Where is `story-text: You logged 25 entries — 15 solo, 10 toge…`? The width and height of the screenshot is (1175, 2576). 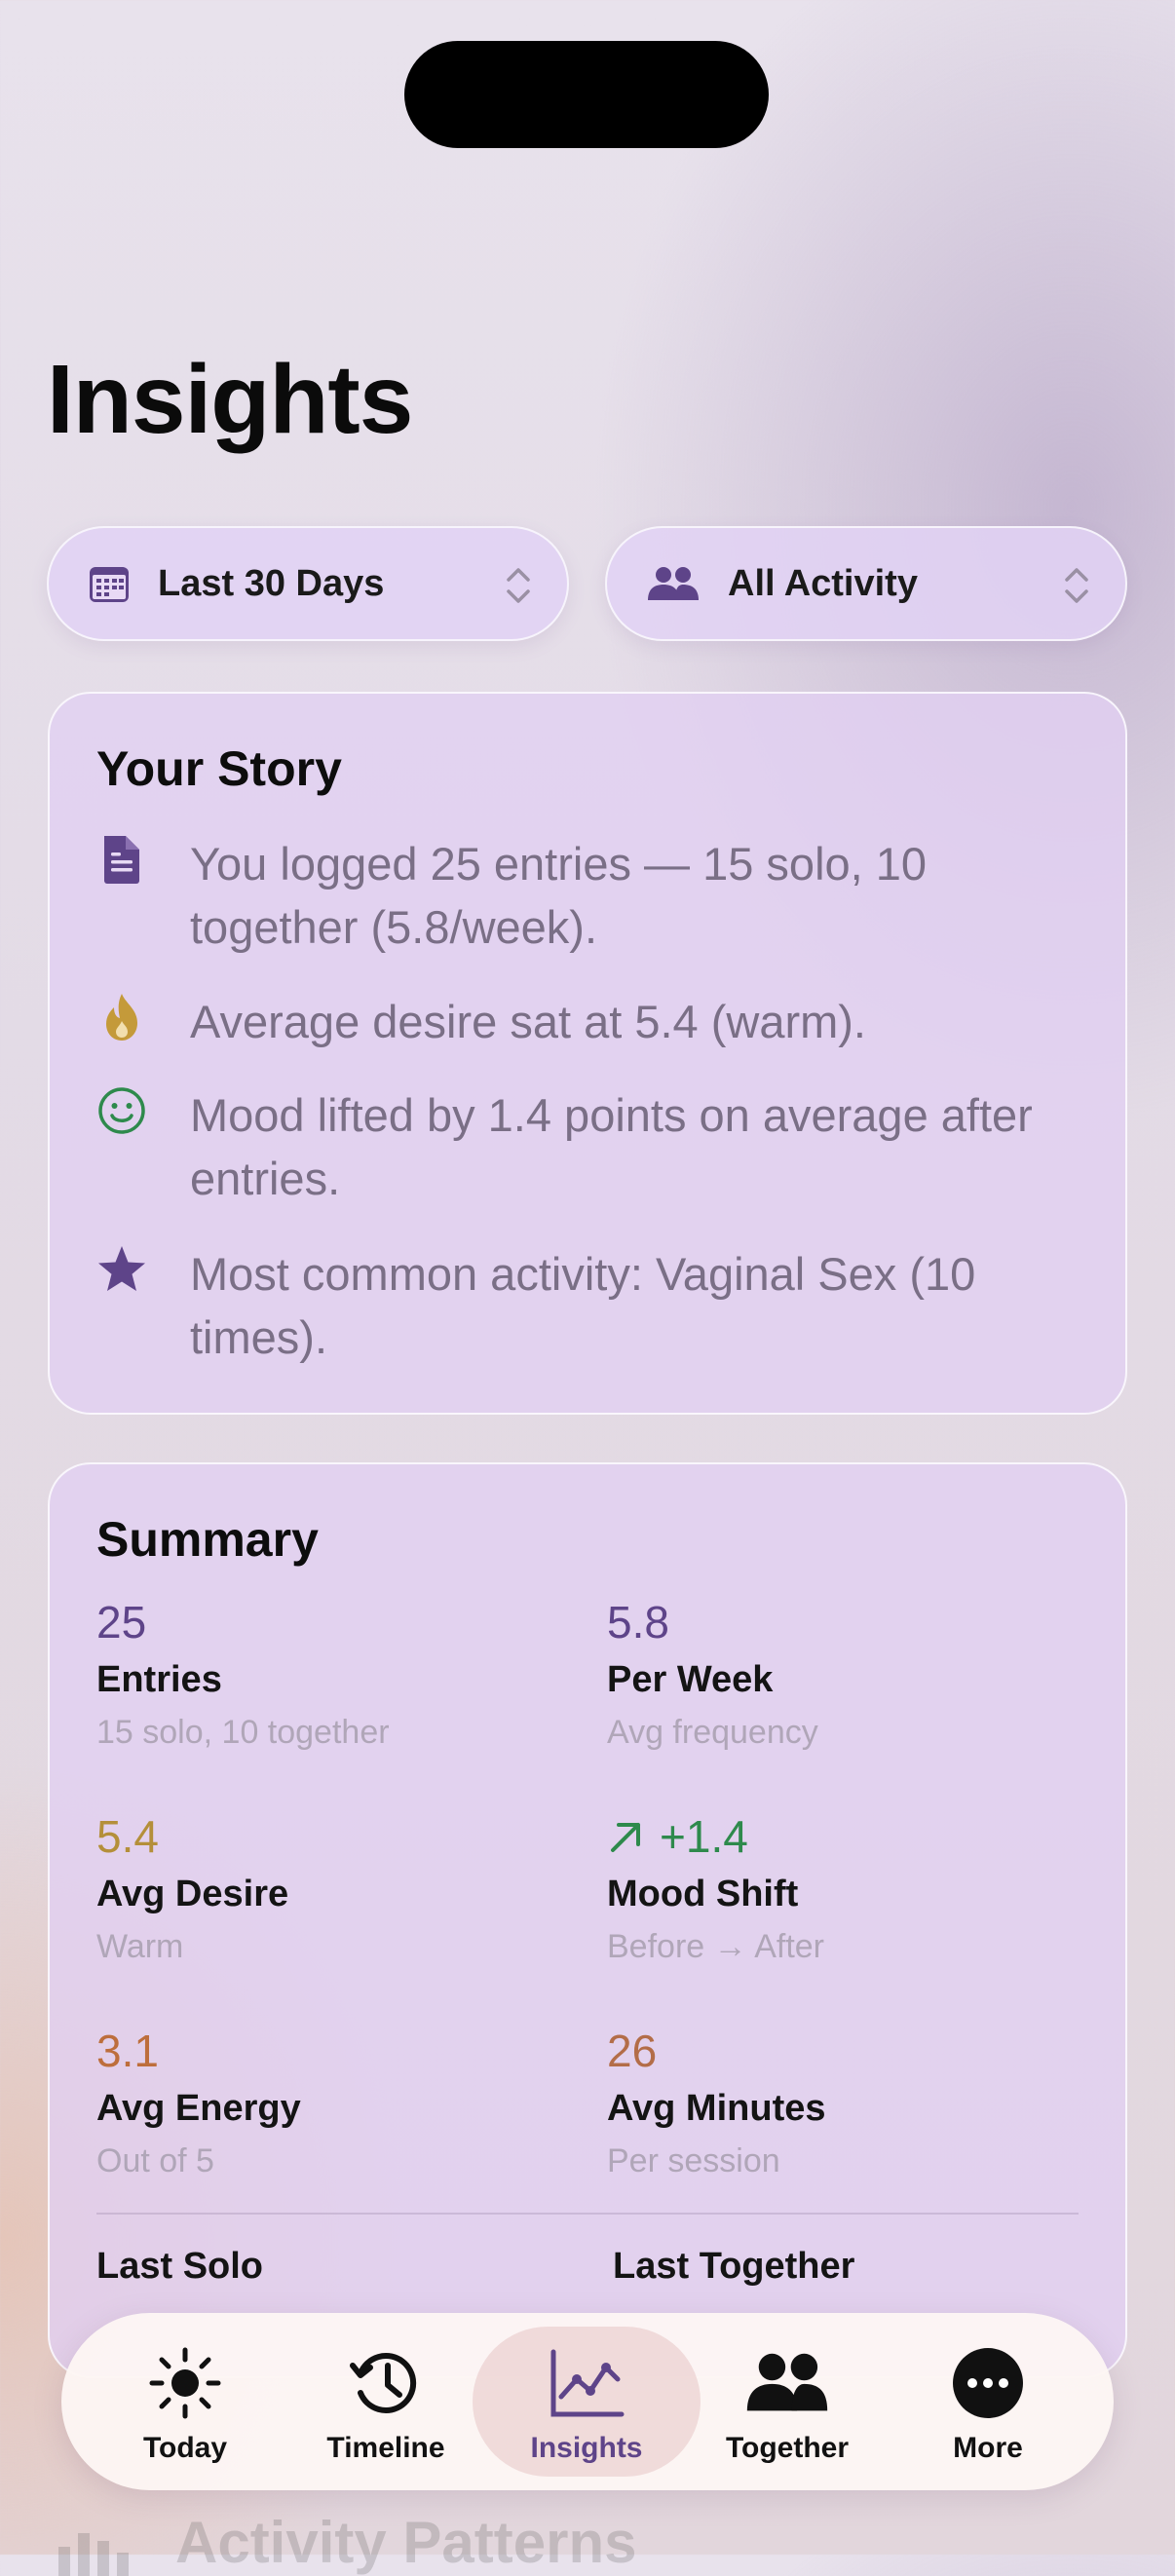 story-text: You logged 25 entries — 15 solo, 10 toge… is located at coordinates (559, 895).